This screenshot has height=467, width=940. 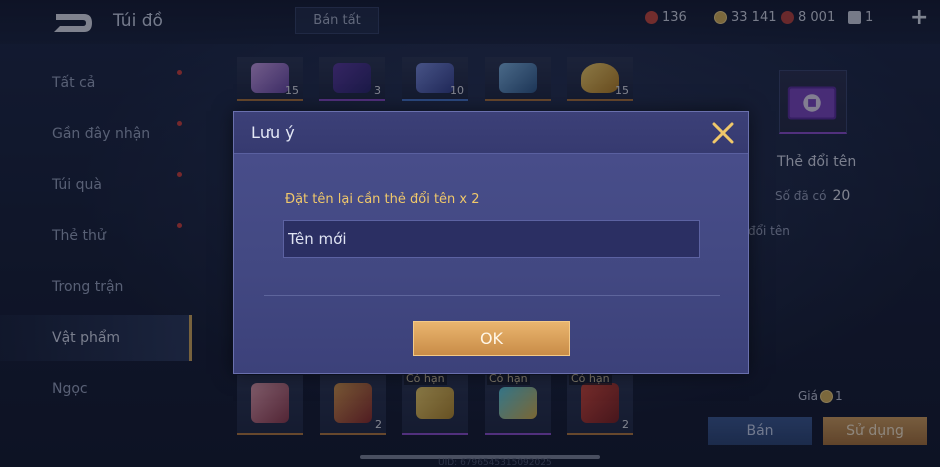 What do you see at coordinates (491, 133) in the screenshot?
I see `dialog-header: Lưu ý` at bounding box center [491, 133].